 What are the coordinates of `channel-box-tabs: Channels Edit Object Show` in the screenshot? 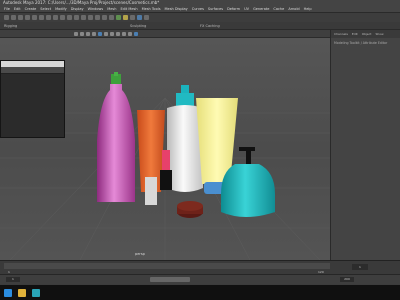 It's located at (365, 34).